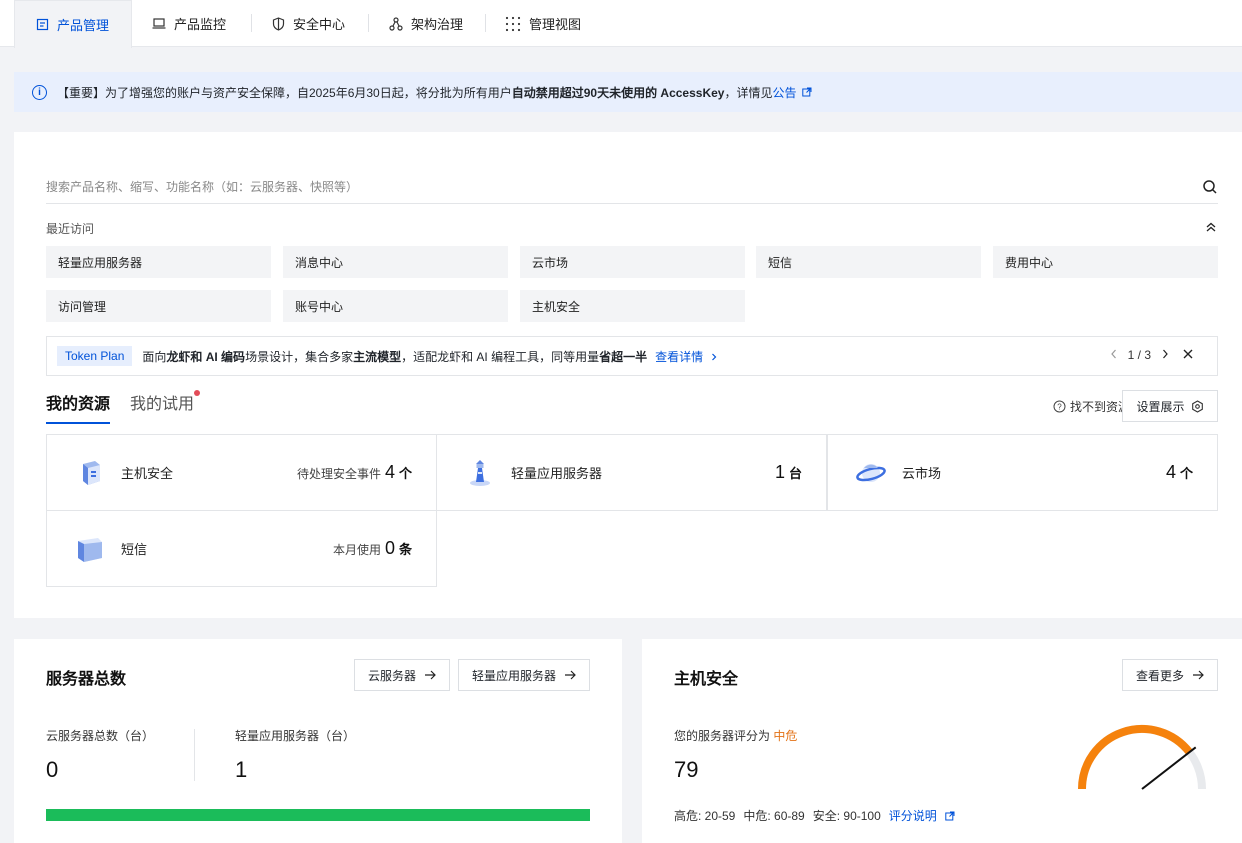 The image size is (1242, 843). I want to click on resource-unit: 条, so click(405, 549).